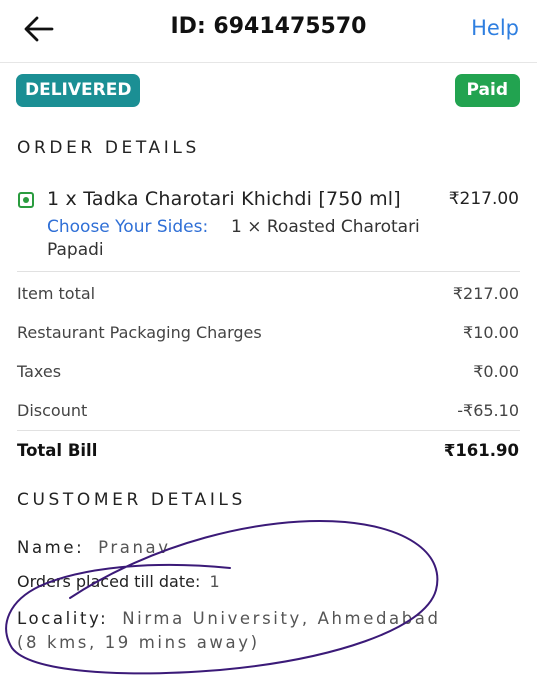  Describe the element at coordinates (268, 335) in the screenshot. I see `bill-row-packaging: Restaurant Packaging Charges ₹10.00` at that location.